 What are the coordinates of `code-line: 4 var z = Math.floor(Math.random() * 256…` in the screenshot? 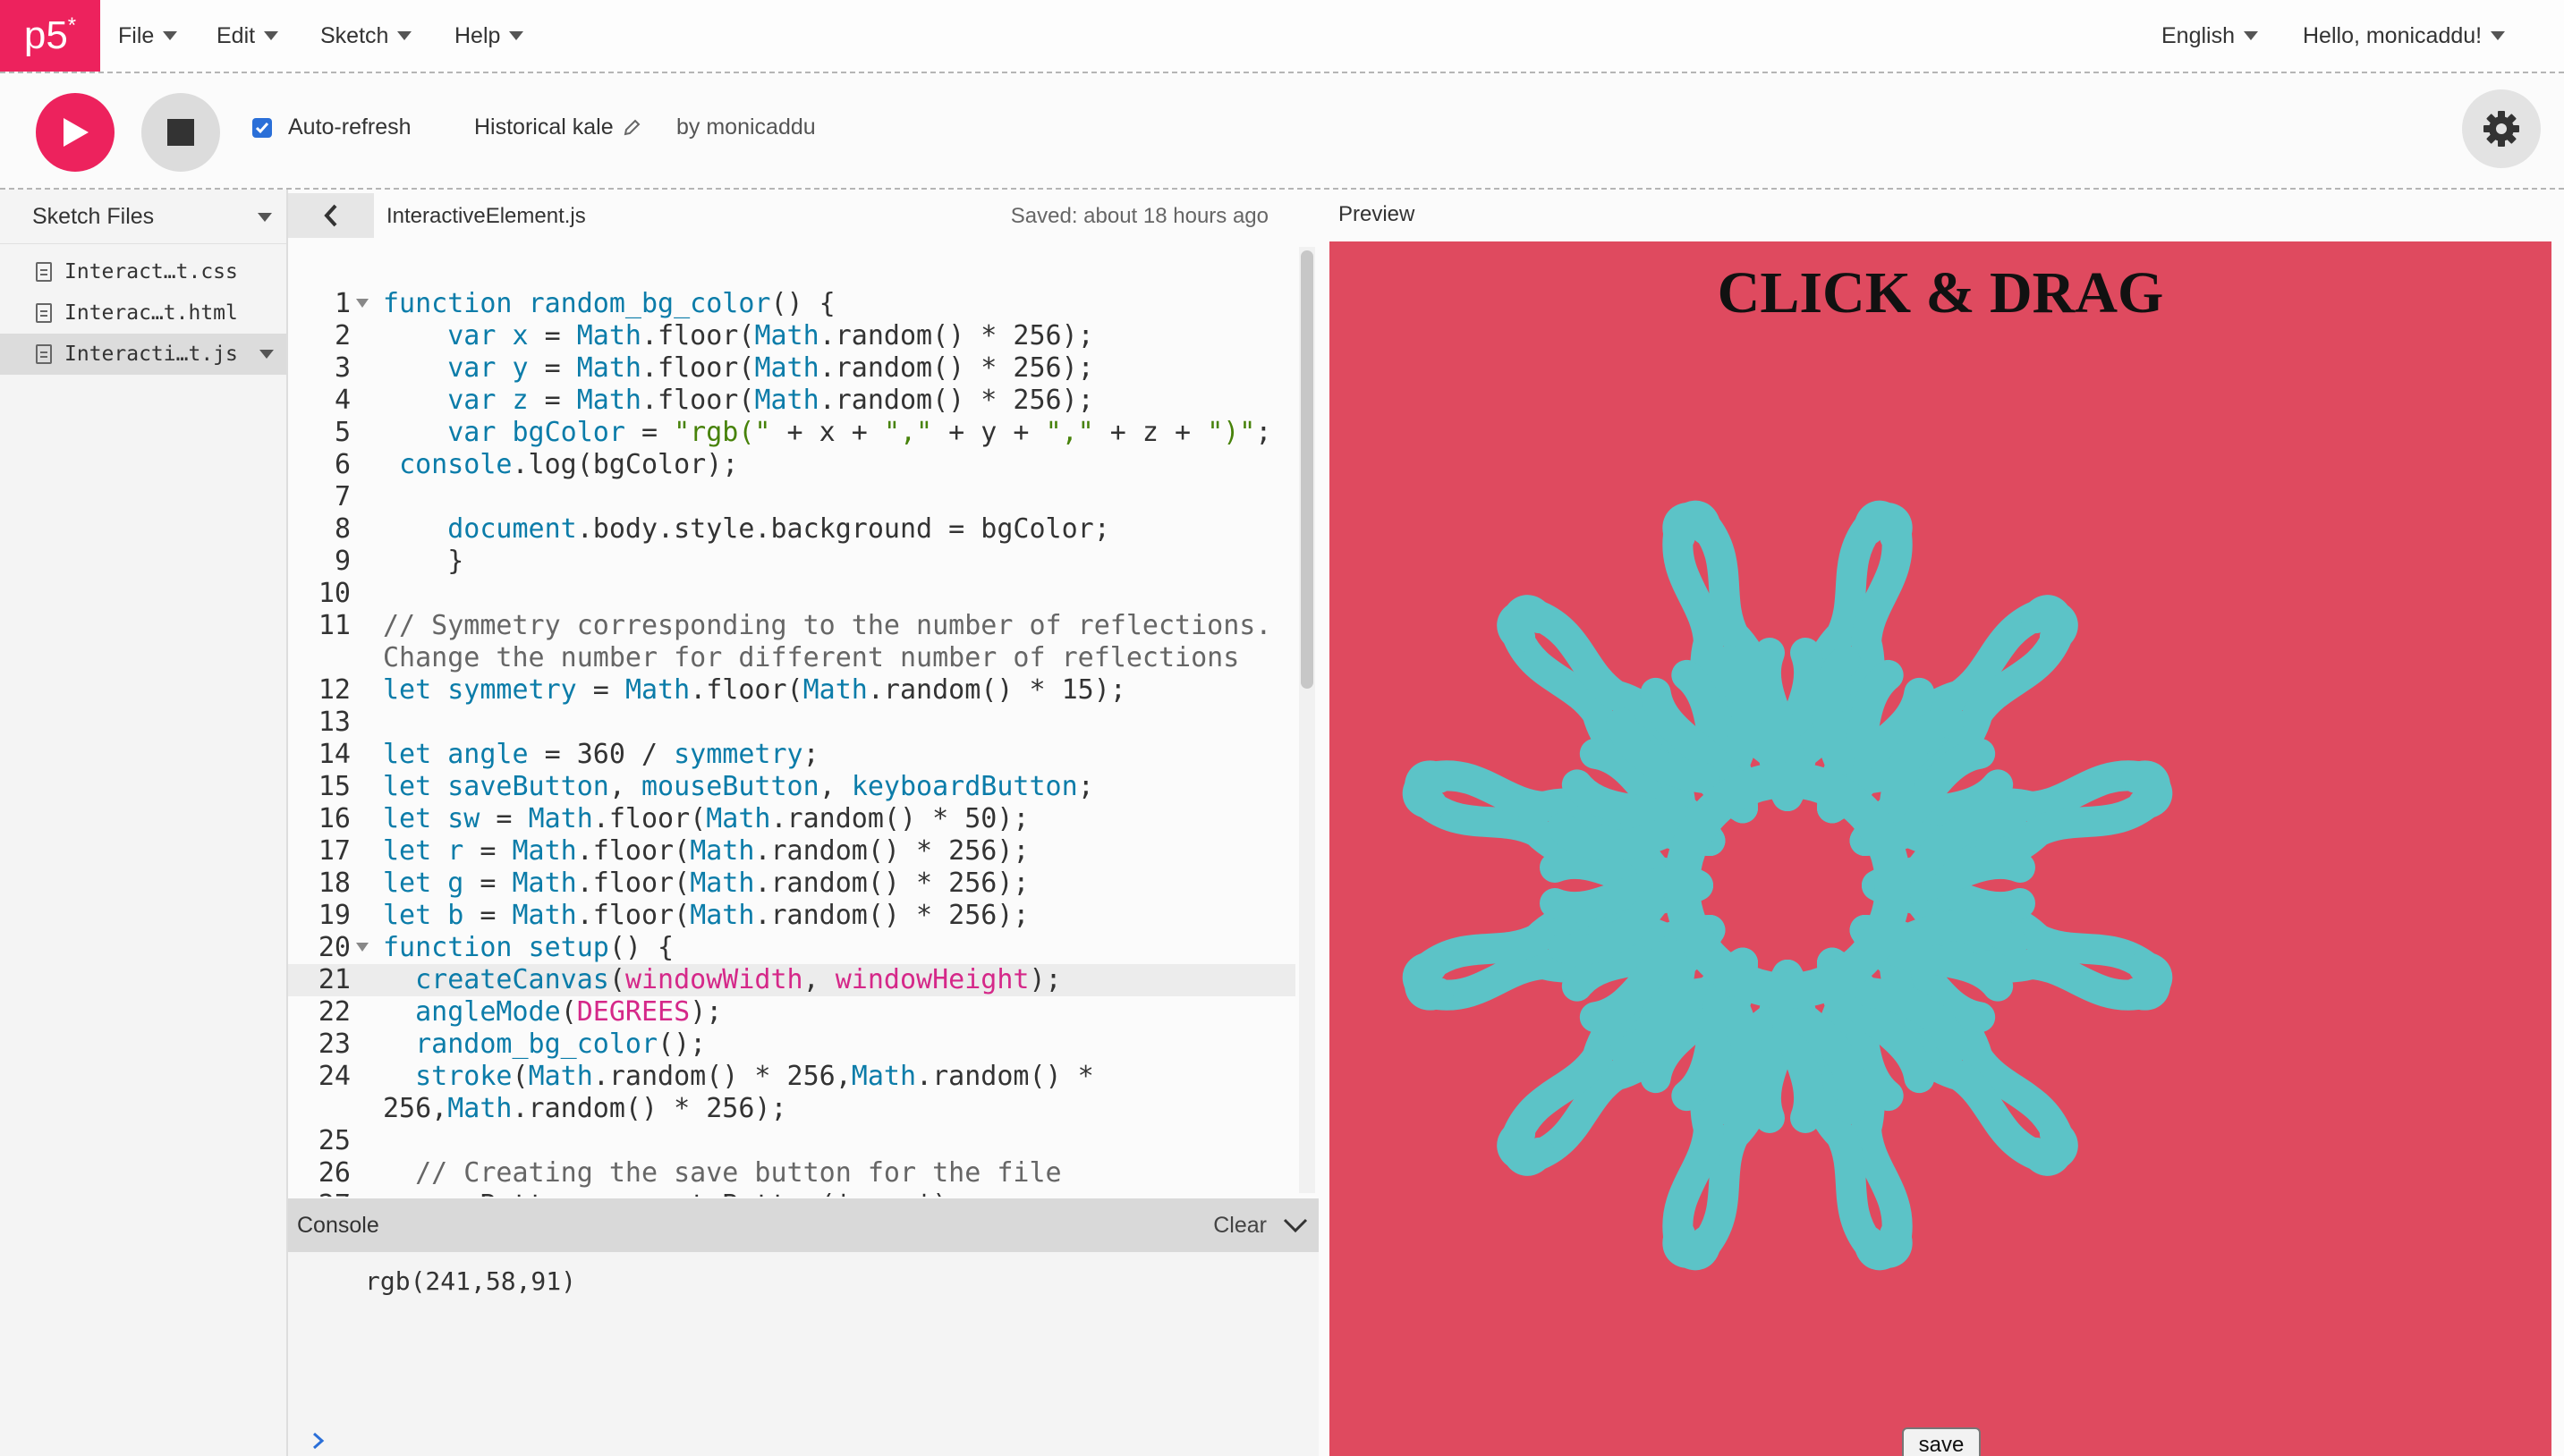 It's located at (791, 401).